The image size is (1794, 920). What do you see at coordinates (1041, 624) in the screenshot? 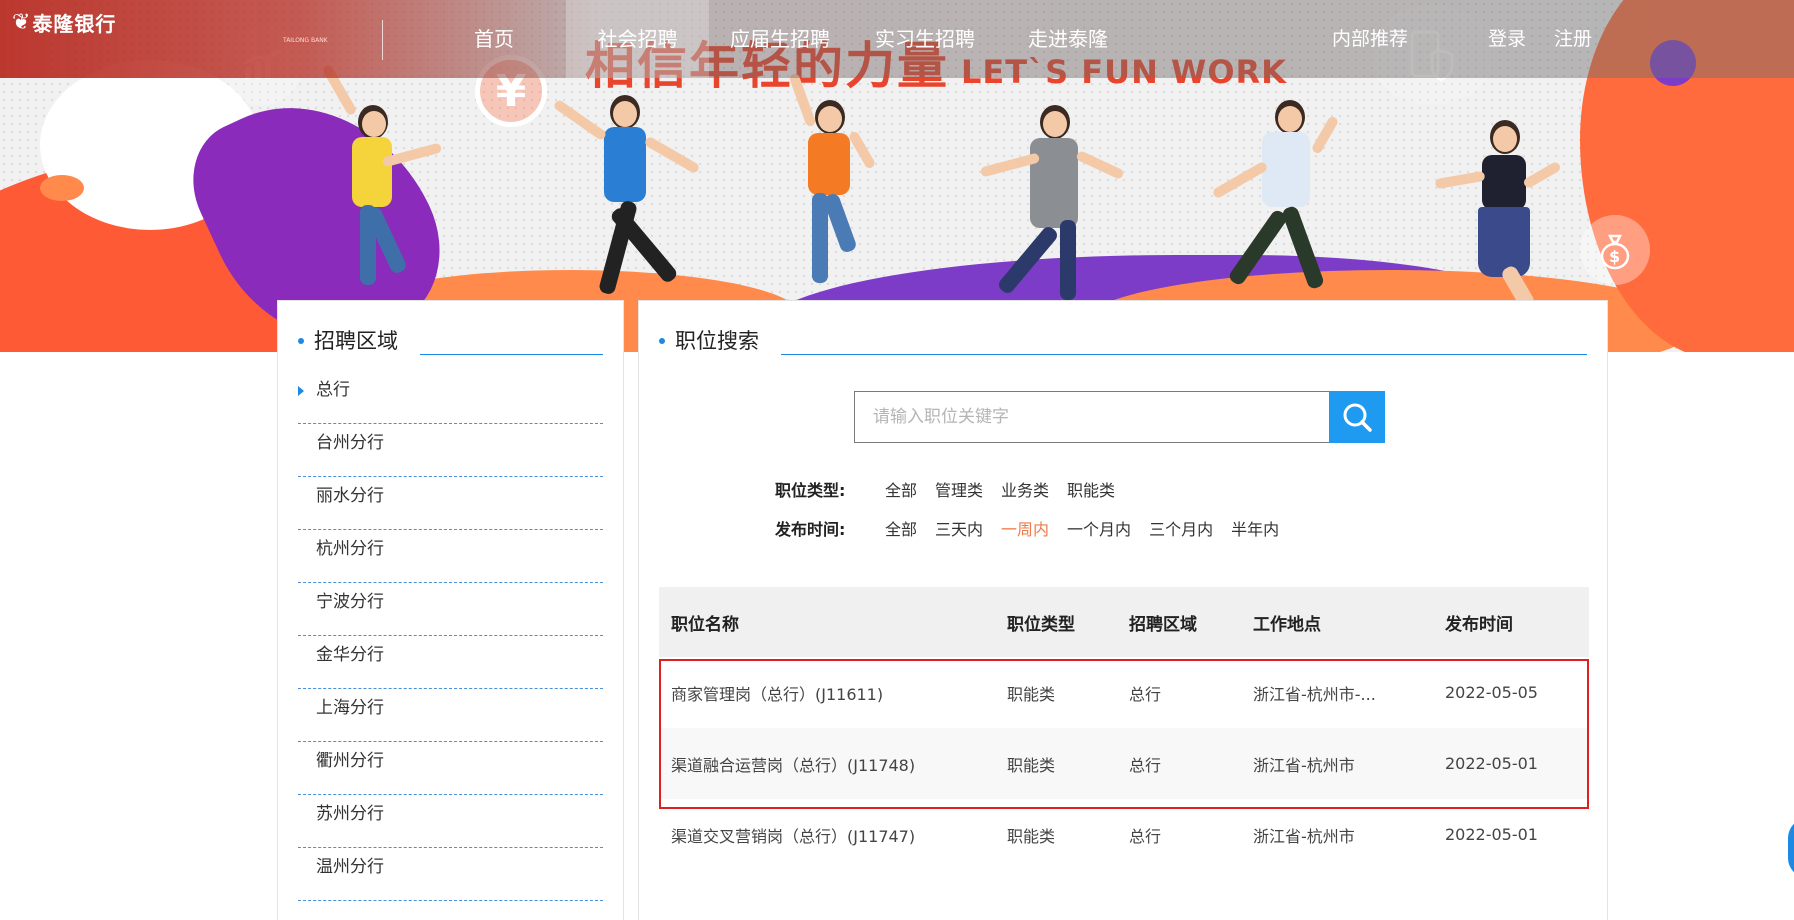
I see `column-header-type: 职位类型` at bounding box center [1041, 624].